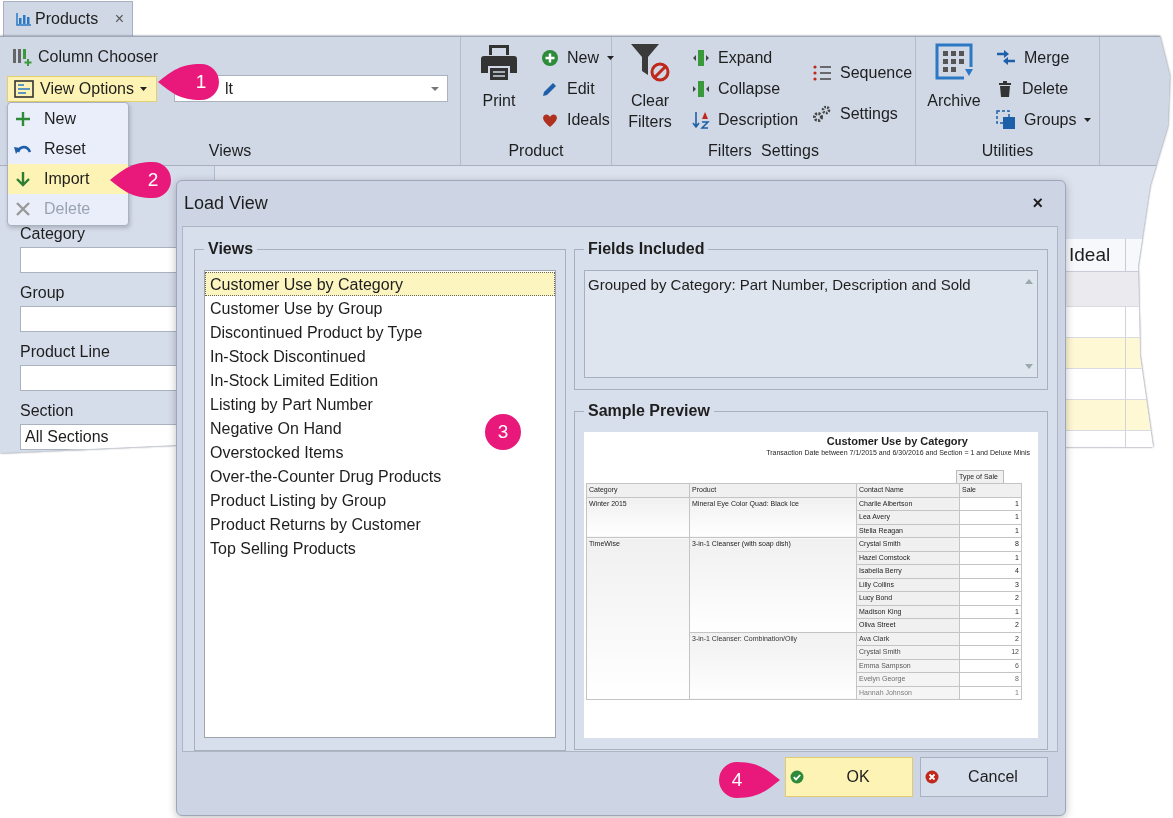  What do you see at coordinates (822, 113) in the screenshot?
I see `gears-icon` at bounding box center [822, 113].